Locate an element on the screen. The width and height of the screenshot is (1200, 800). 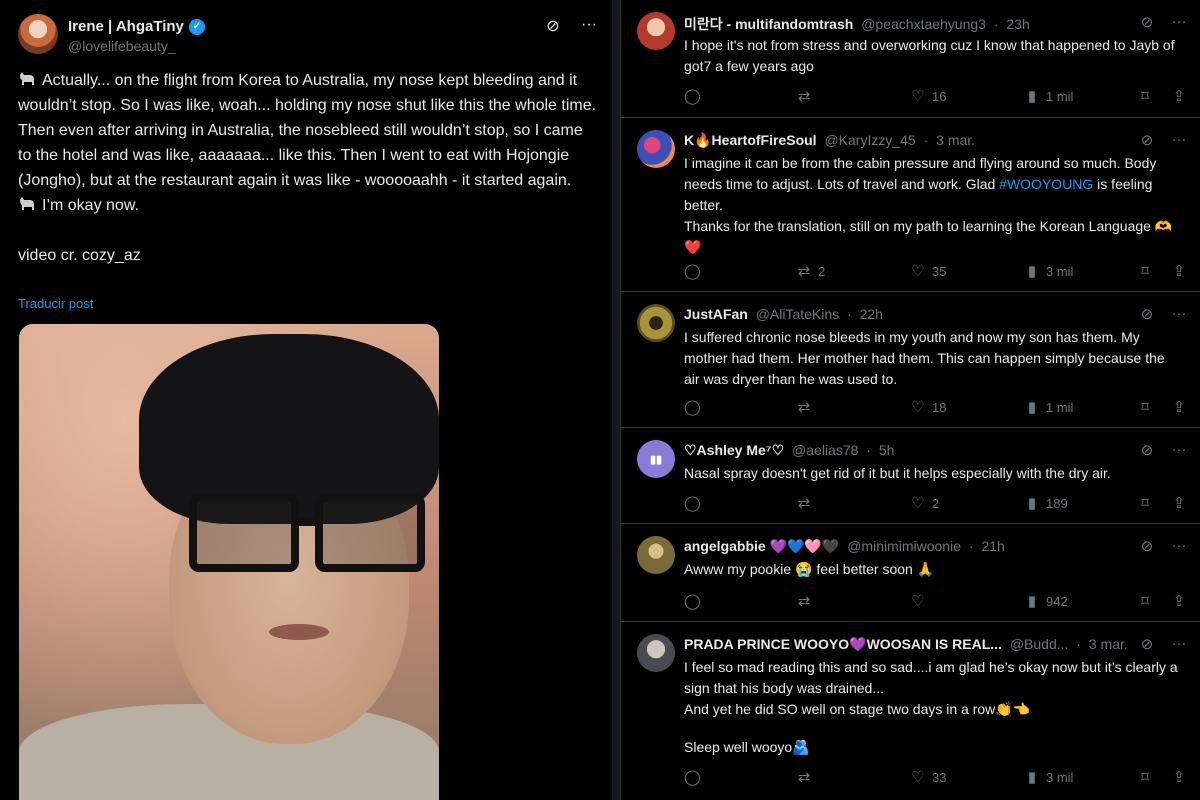
reply-avatar: ▮▮ is located at coordinates (656, 459).